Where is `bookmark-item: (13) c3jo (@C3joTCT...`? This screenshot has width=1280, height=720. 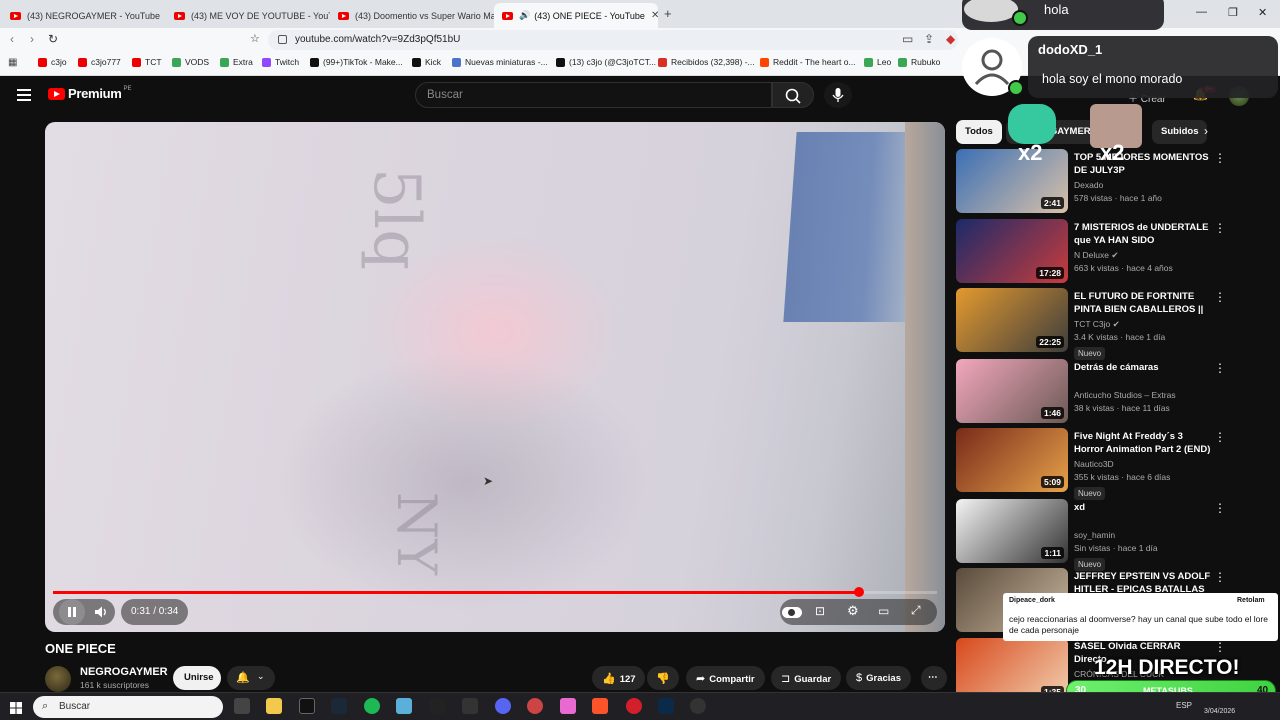 bookmark-item: (13) c3jo (@C3joTCT... is located at coordinates (606, 62).